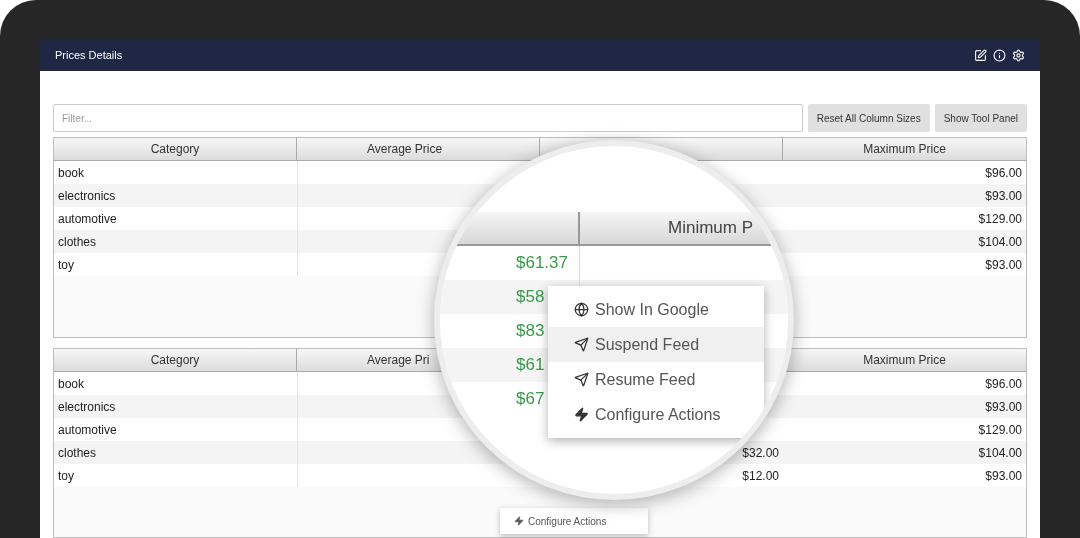 This screenshot has width=1080, height=538. I want to click on column-header: Average Price, so click(405, 149).